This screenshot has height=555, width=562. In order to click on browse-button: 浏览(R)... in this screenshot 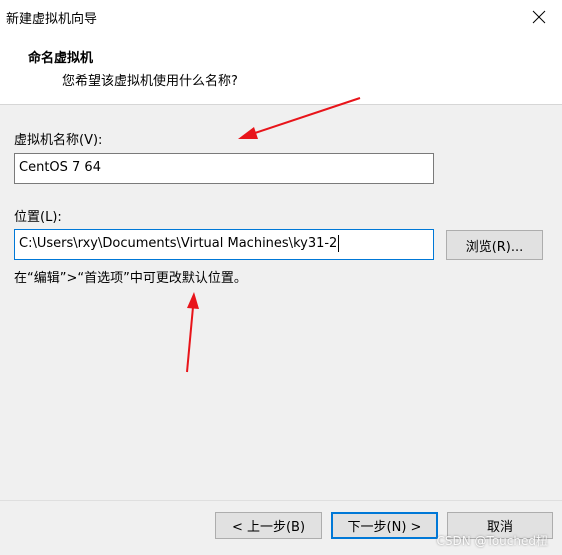, I will do `click(494, 245)`.